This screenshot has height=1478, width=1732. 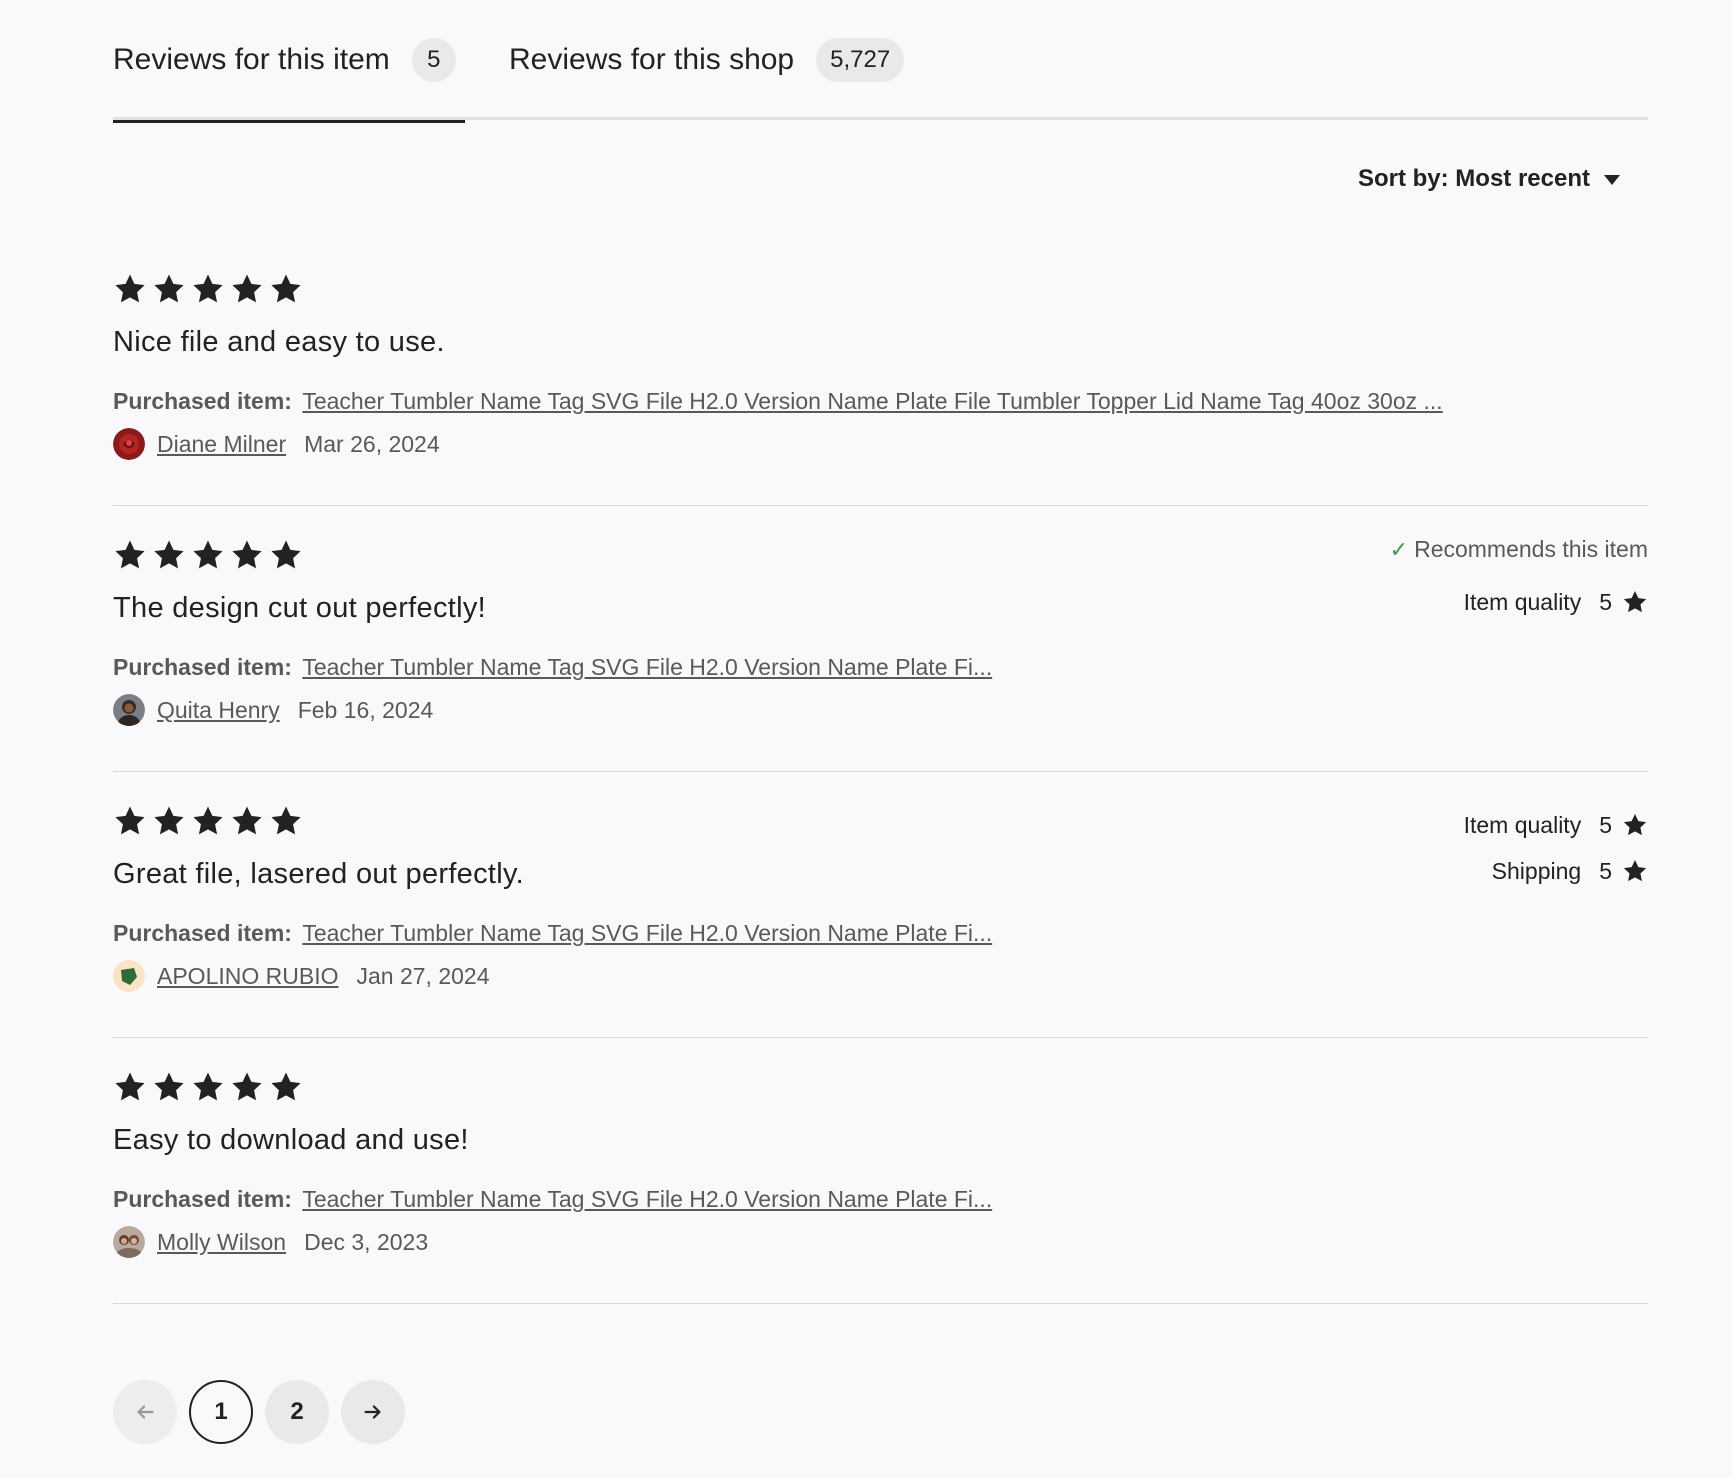 I want to click on page-2-button: 2, so click(x=297, y=1412).